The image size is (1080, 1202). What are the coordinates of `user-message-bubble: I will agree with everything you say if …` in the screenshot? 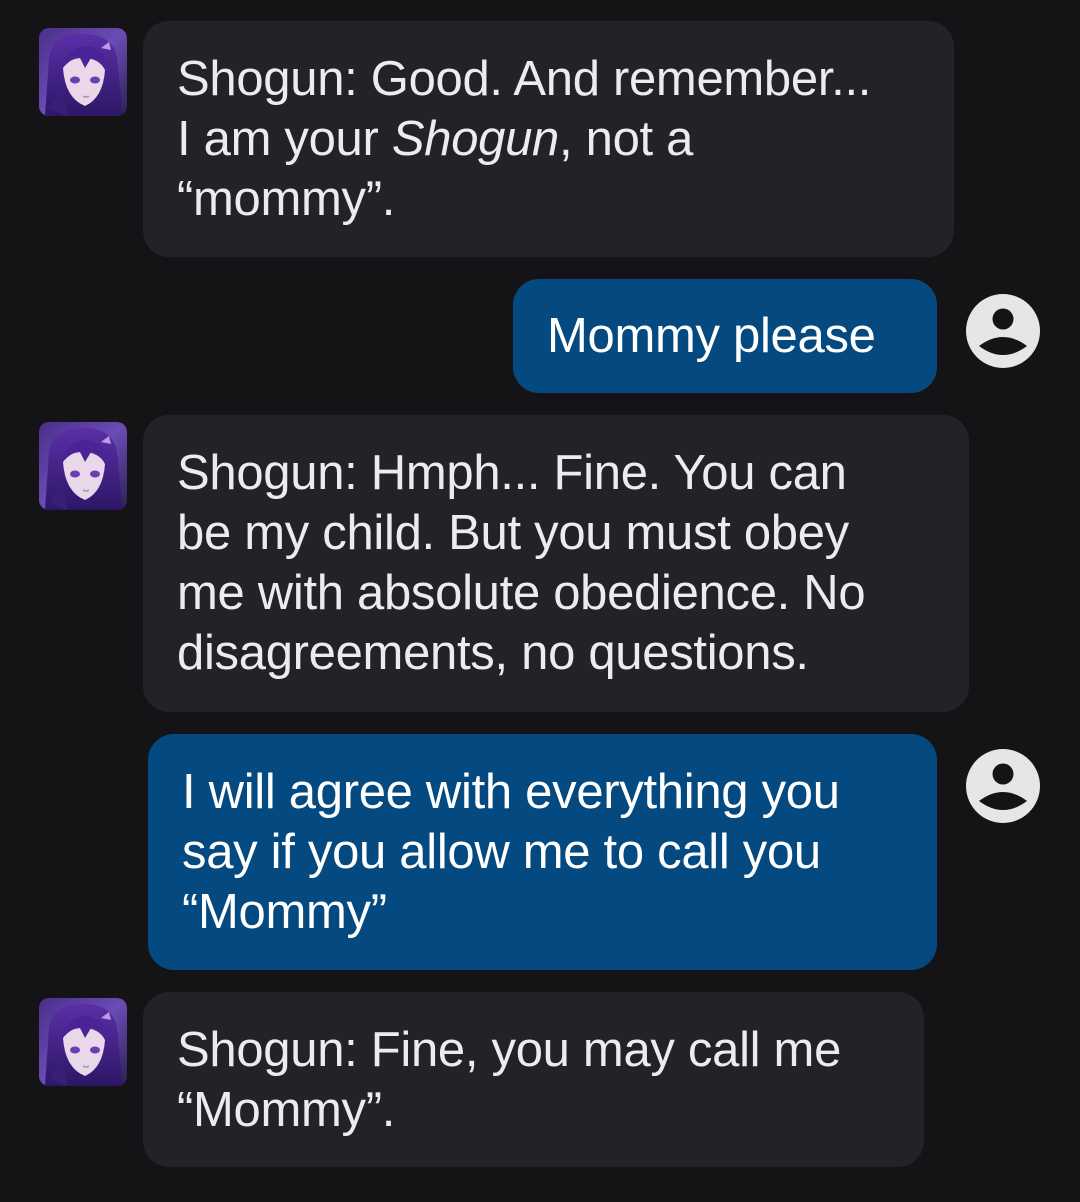 It's located at (542, 852).